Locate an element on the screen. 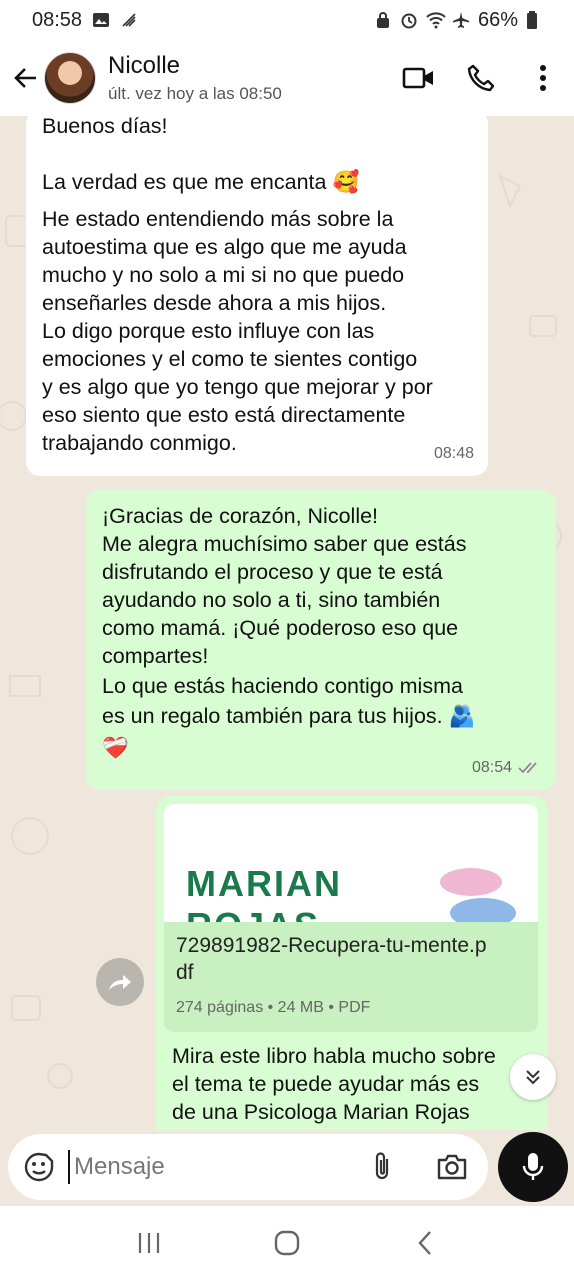 The height and width of the screenshot is (1280, 574). video-call-icon is located at coordinates (417, 78).